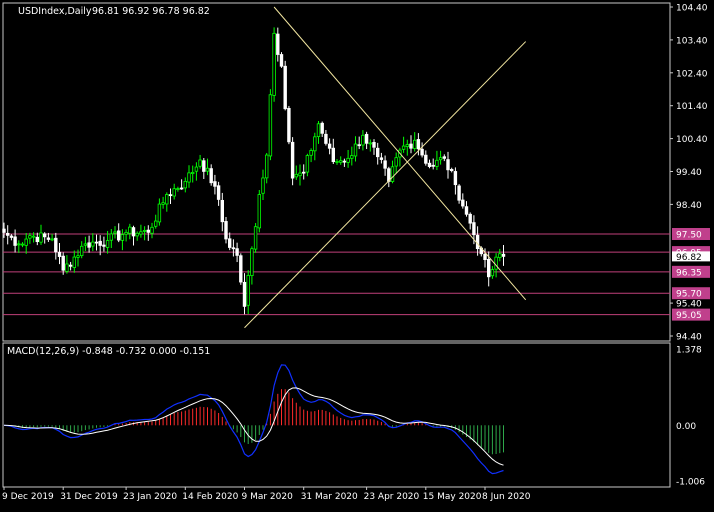 Image resolution: width=714 pixels, height=512 pixels. What do you see at coordinates (689, 173) in the screenshot?
I see `y-tick-label: 99.40` at bounding box center [689, 173].